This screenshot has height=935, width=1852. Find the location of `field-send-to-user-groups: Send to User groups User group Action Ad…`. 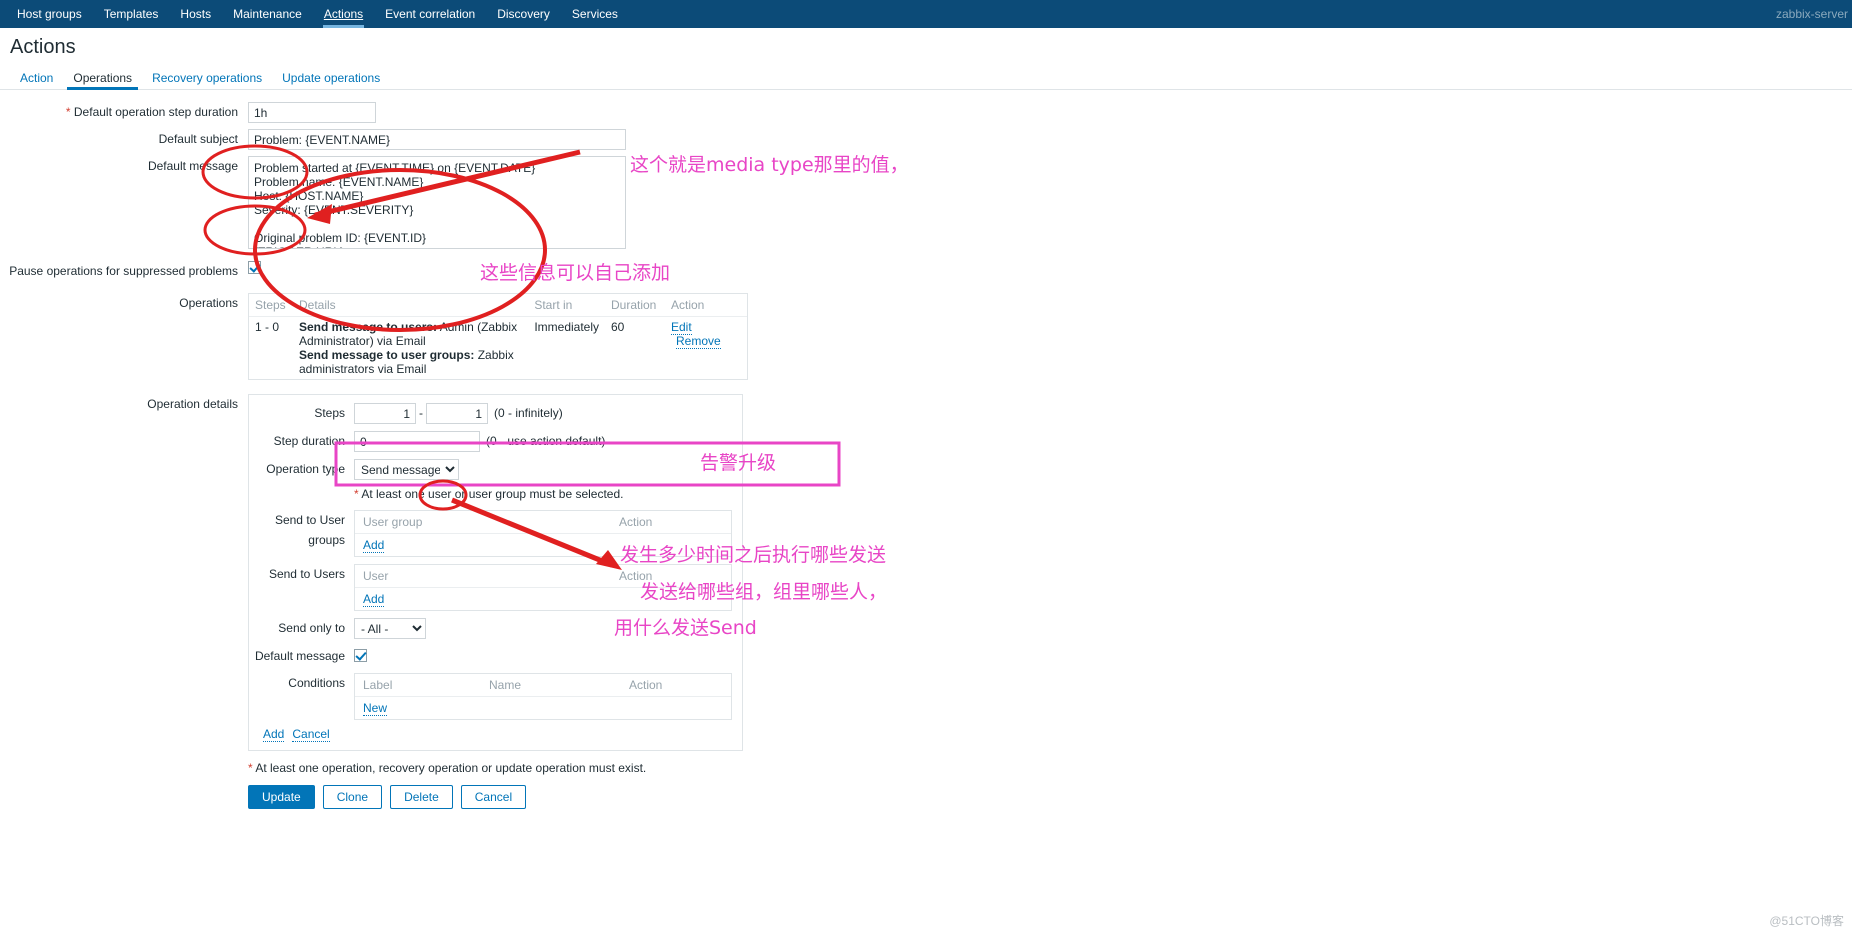

field-send-to-user-groups: Send to User groups User group Action Ad… is located at coordinates (495, 533).